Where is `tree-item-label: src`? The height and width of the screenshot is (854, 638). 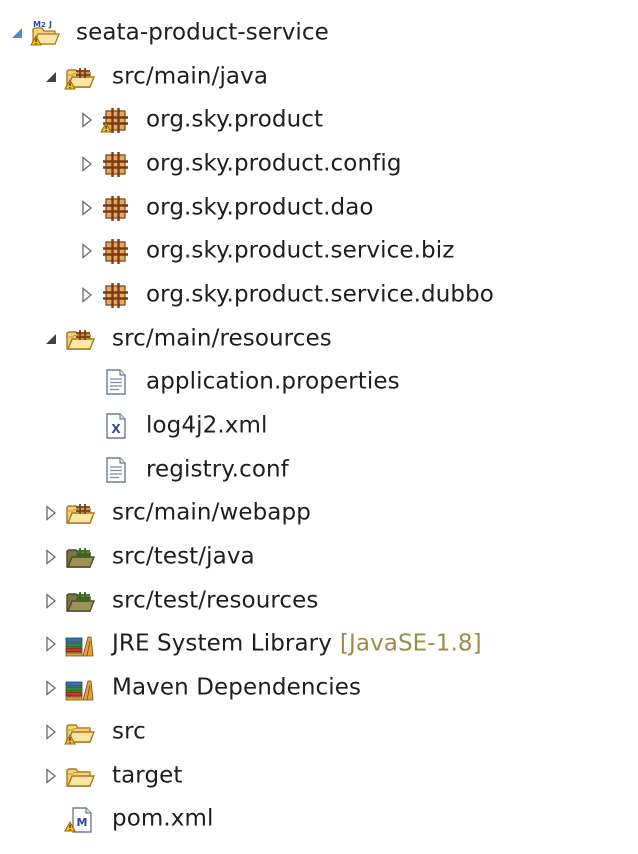 tree-item-label: src is located at coordinates (129, 731).